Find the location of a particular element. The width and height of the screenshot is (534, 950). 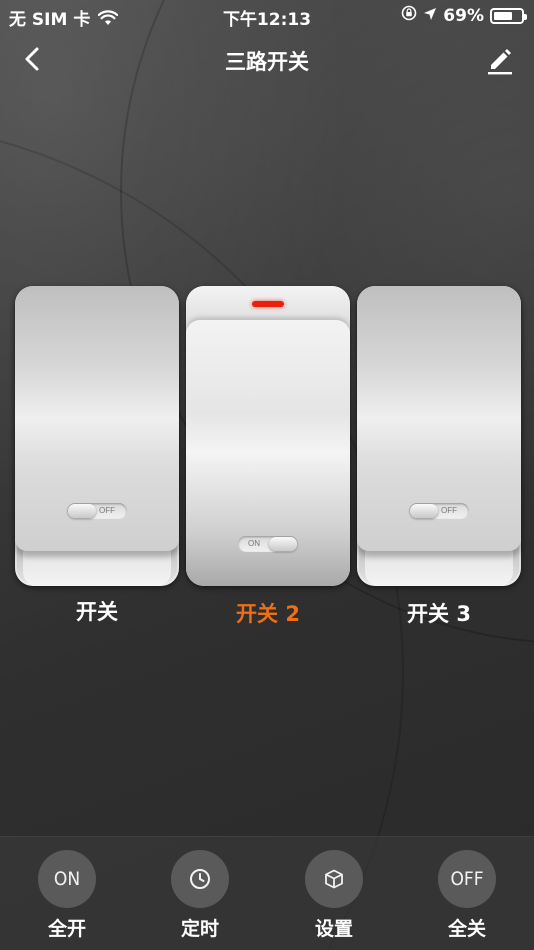

all-on-icon-text: ON is located at coordinates (67, 879).